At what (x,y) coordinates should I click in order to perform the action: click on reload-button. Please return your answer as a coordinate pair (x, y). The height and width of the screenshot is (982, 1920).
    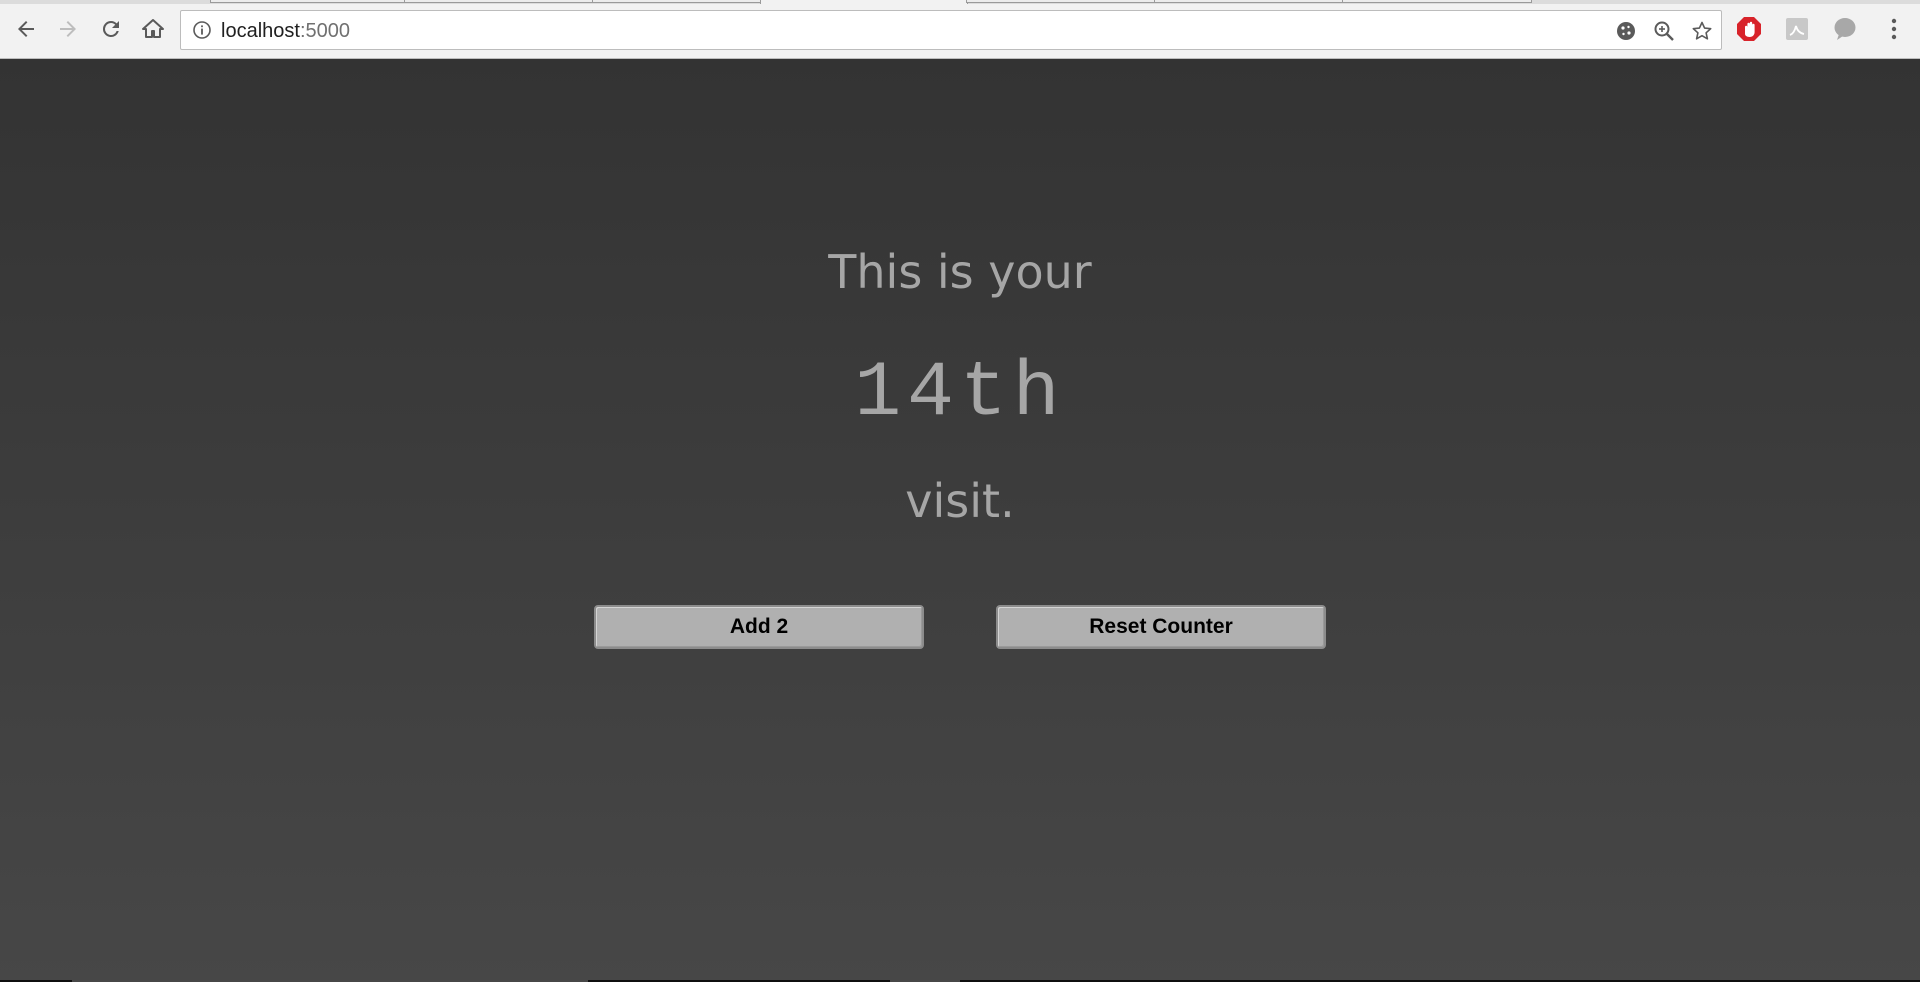
    Looking at the image, I should click on (111, 29).